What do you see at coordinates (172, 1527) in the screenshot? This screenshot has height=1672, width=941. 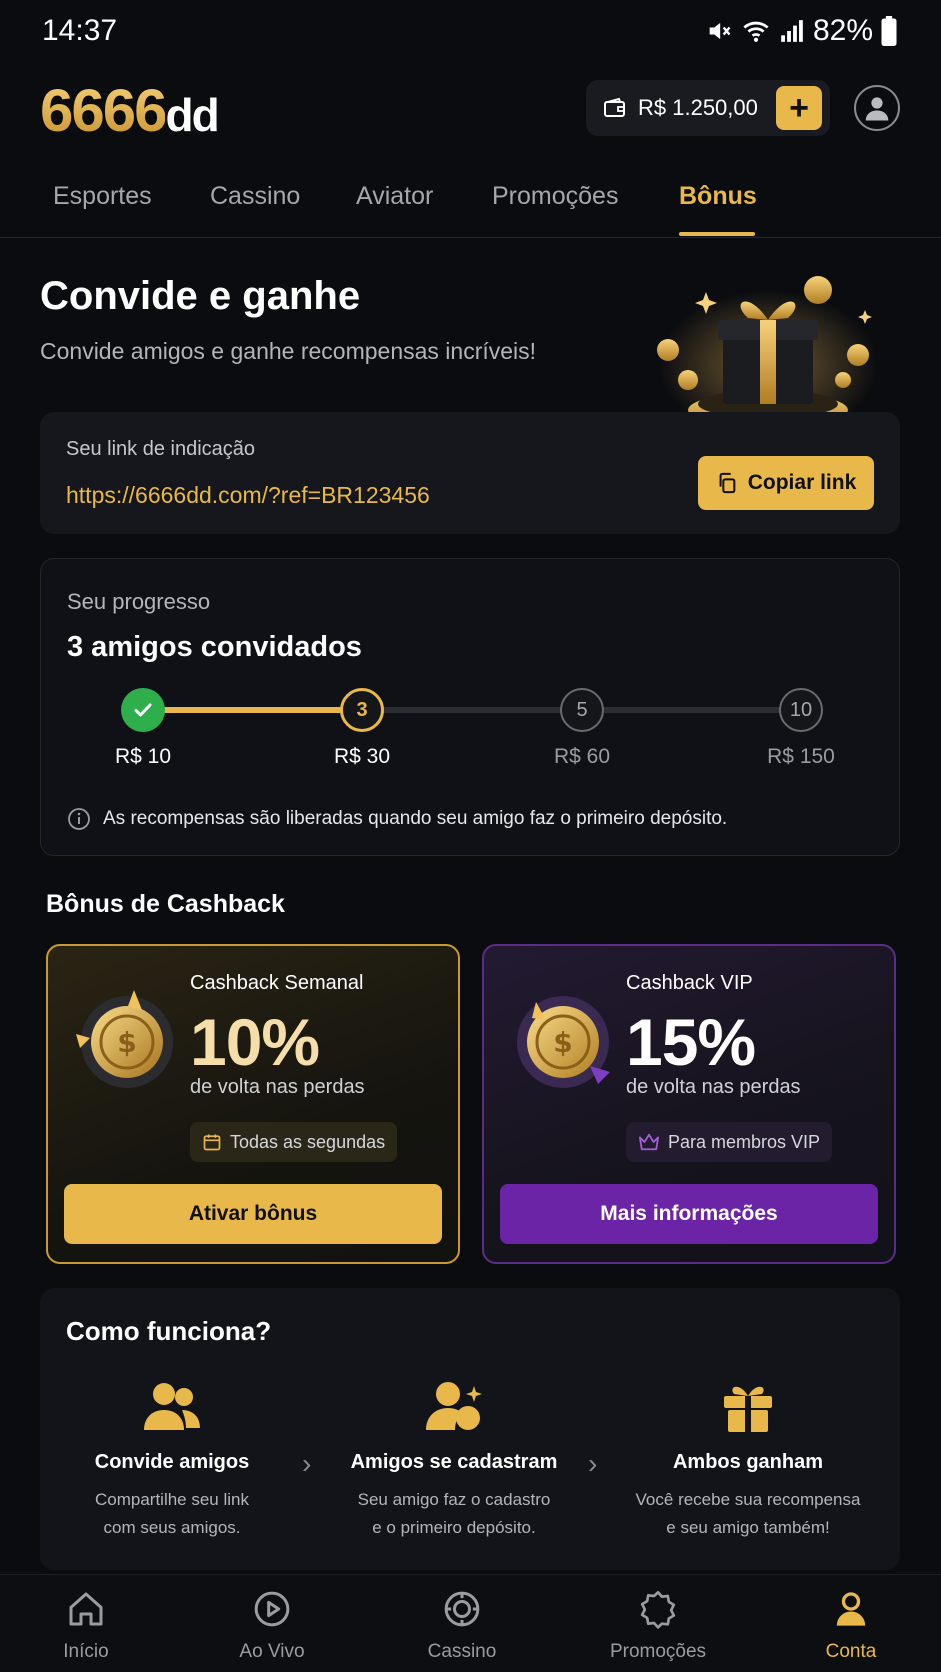 I see `how-step-invite-desc-2: com seus amigos.` at bounding box center [172, 1527].